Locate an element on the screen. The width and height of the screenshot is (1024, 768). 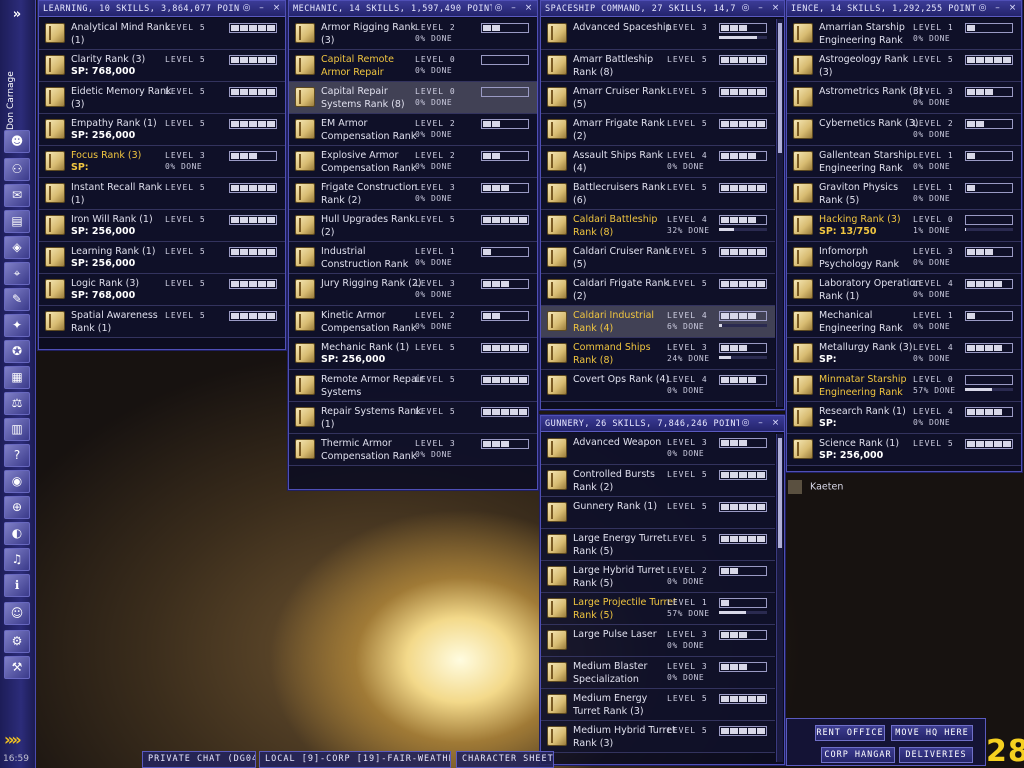
private-chat-tab: PRIVATE CHAT (DG04) is located at coordinates (199, 759).